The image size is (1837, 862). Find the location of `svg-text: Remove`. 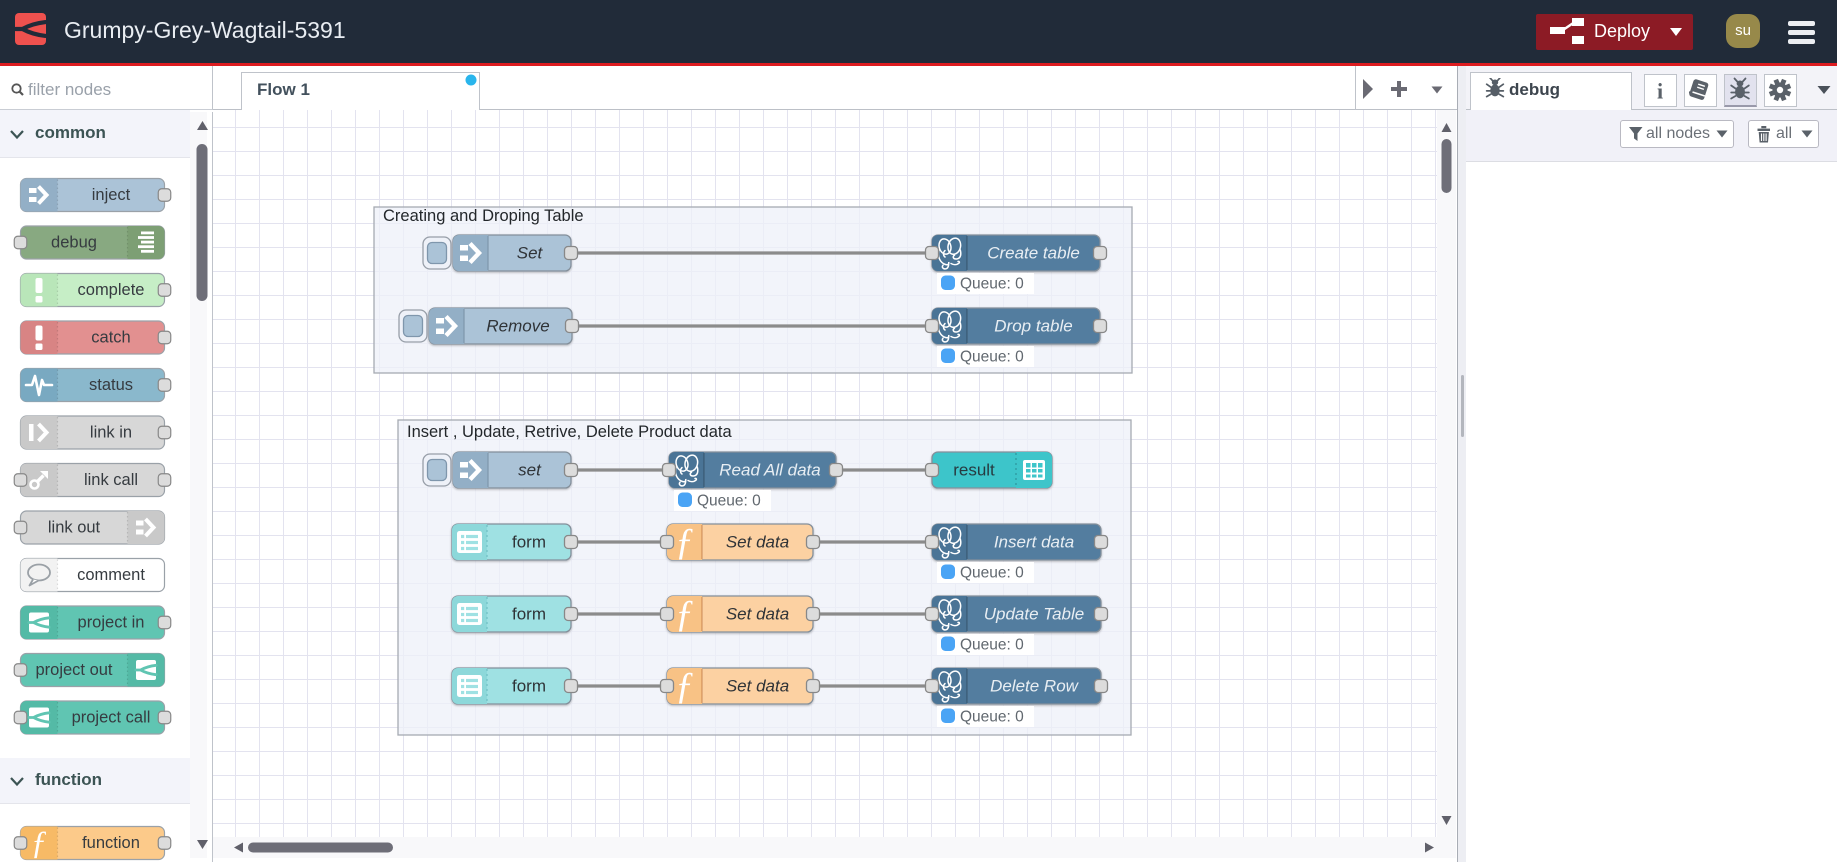

svg-text: Remove is located at coordinates (517, 326).